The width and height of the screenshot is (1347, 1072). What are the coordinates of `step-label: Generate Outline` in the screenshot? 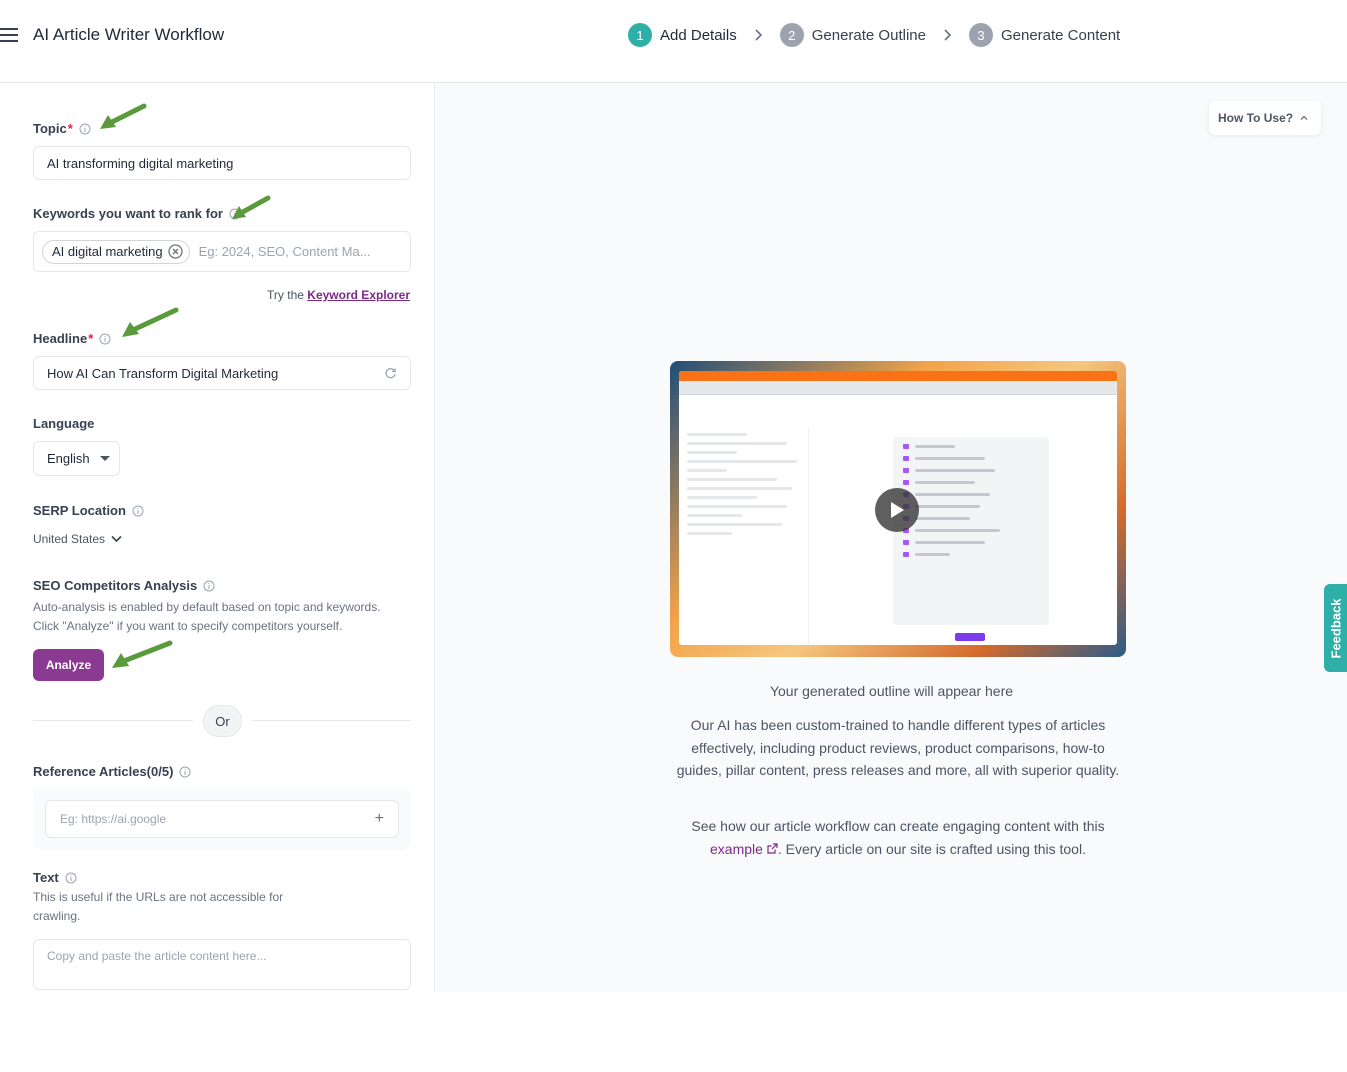 It's located at (868, 35).